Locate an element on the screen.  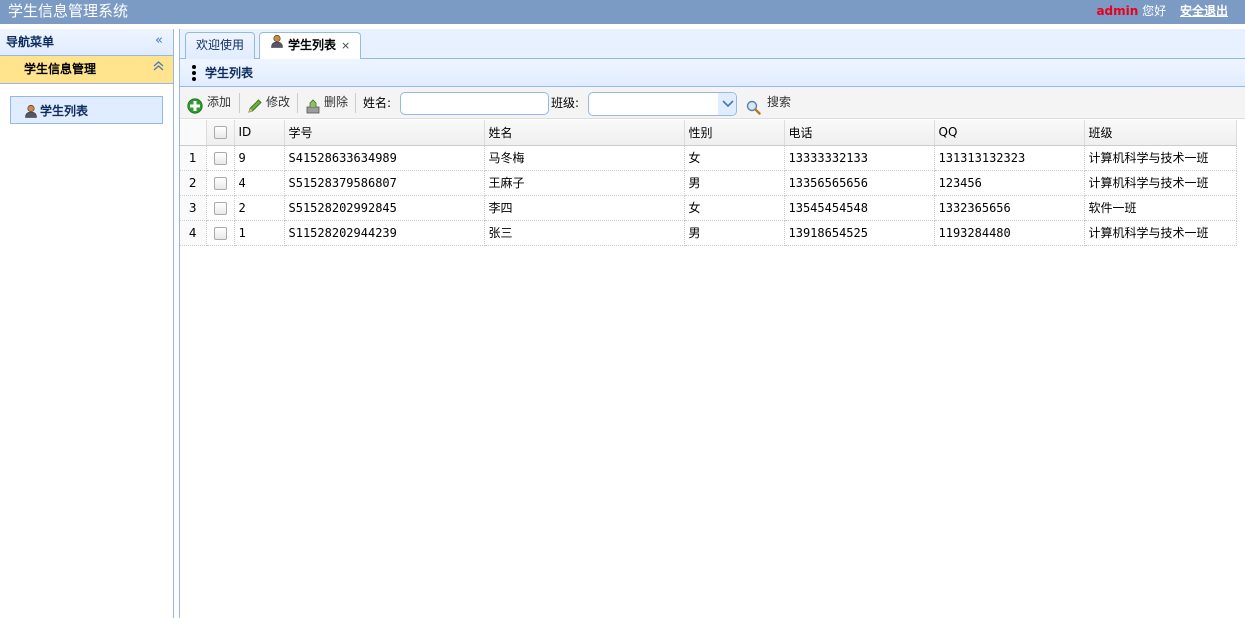
column-header-class: 班级 is located at coordinates (1160, 133).